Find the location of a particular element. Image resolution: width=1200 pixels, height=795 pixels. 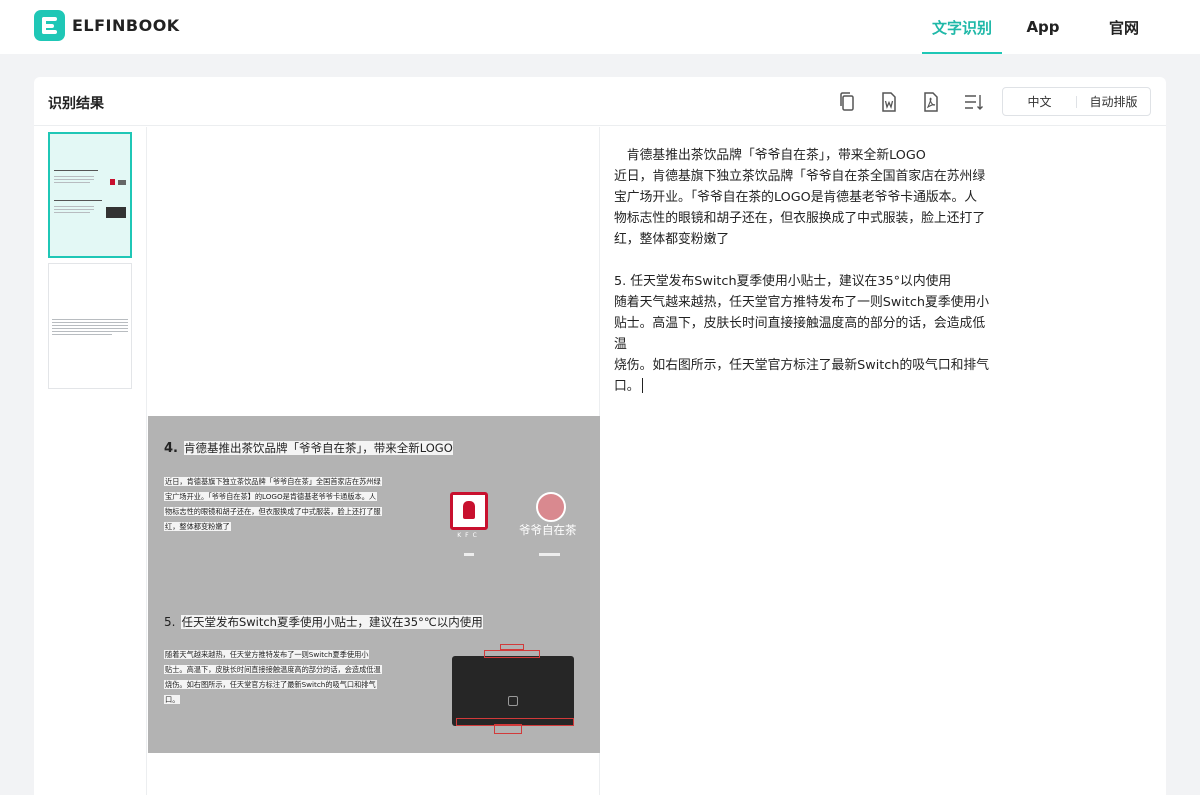

page-thumbnails is located at coordinates (90, 461).